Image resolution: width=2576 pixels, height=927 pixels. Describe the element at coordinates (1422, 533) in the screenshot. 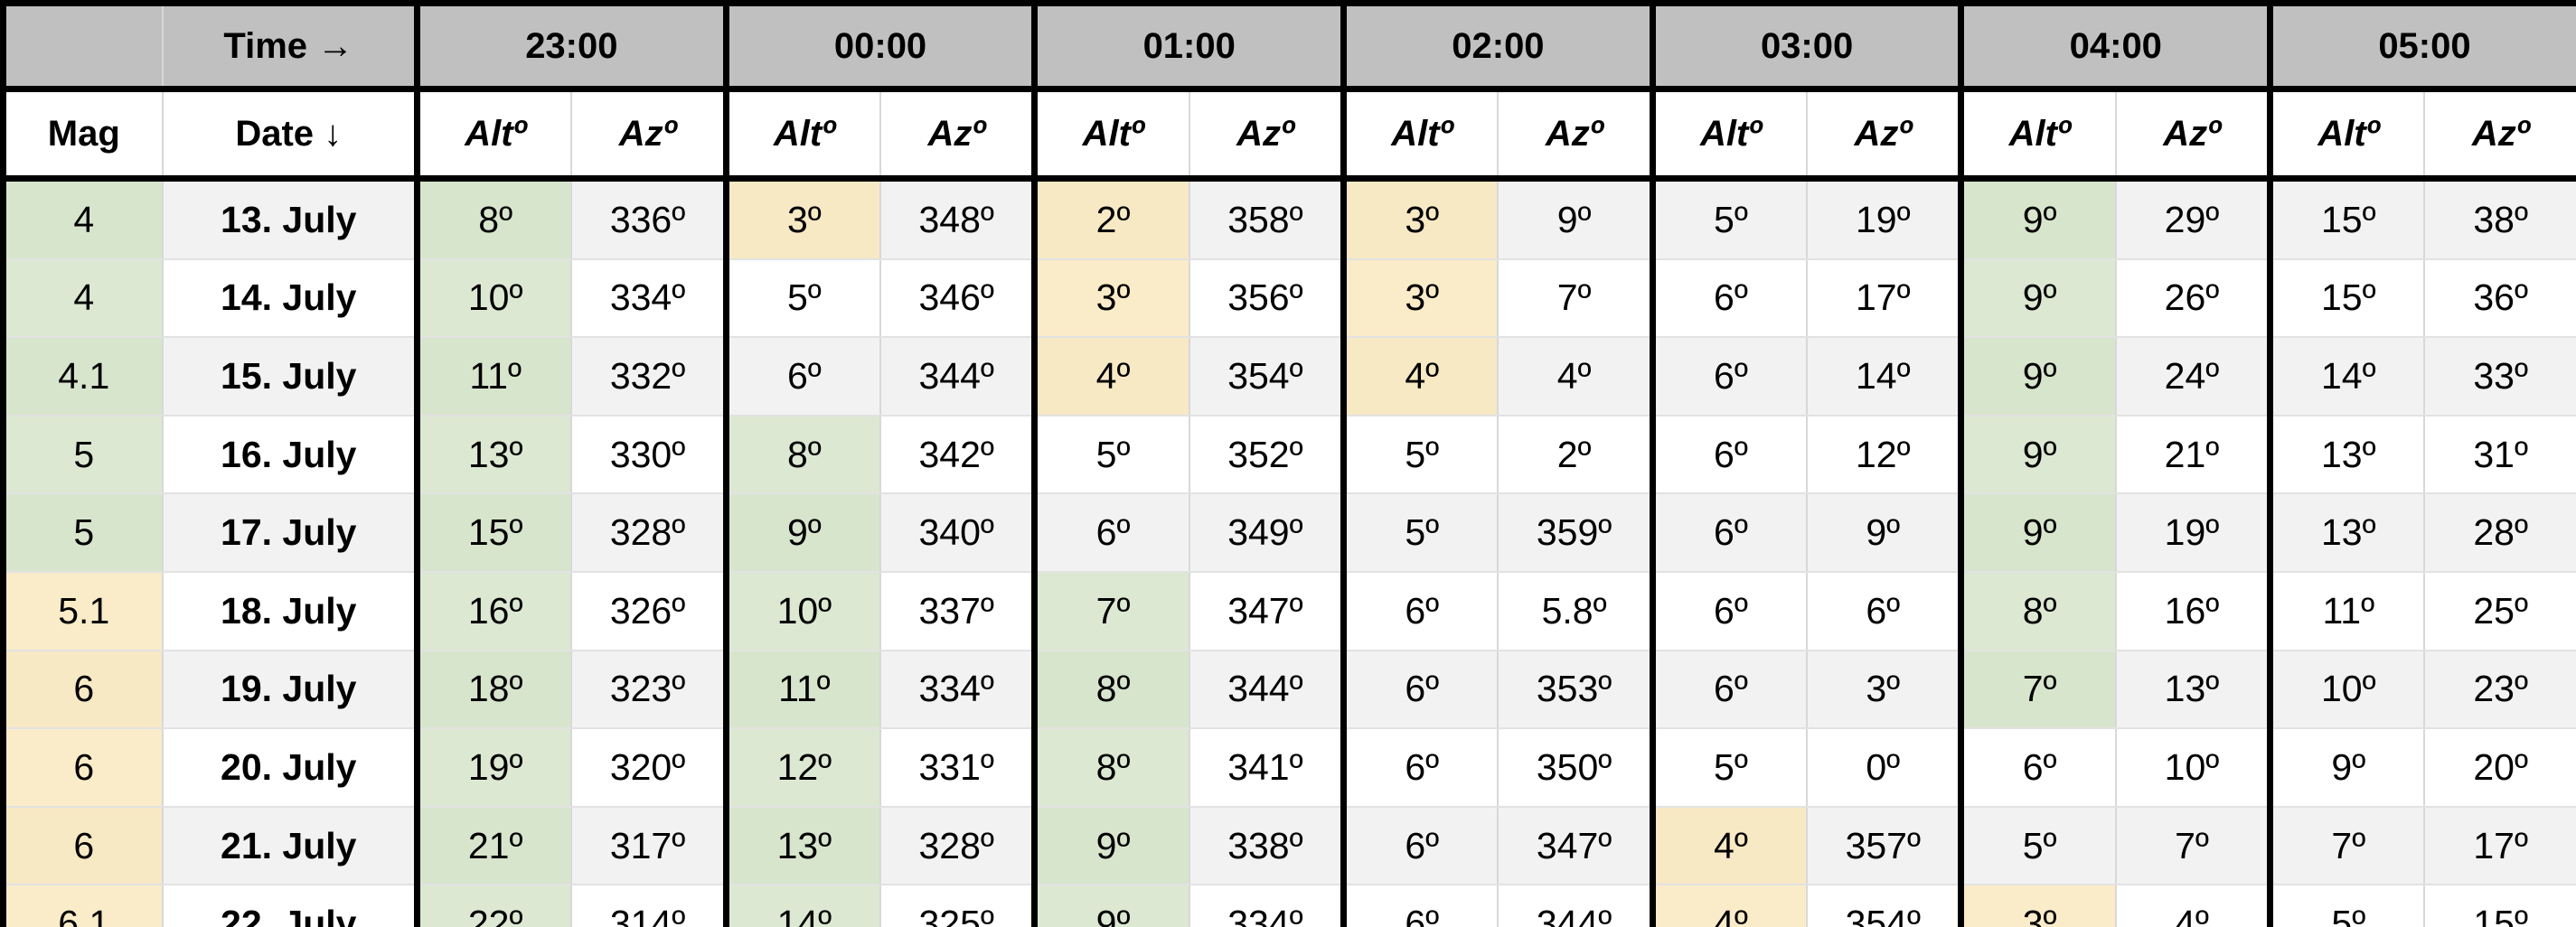

I see `cell-altitude: 5º` at that location.